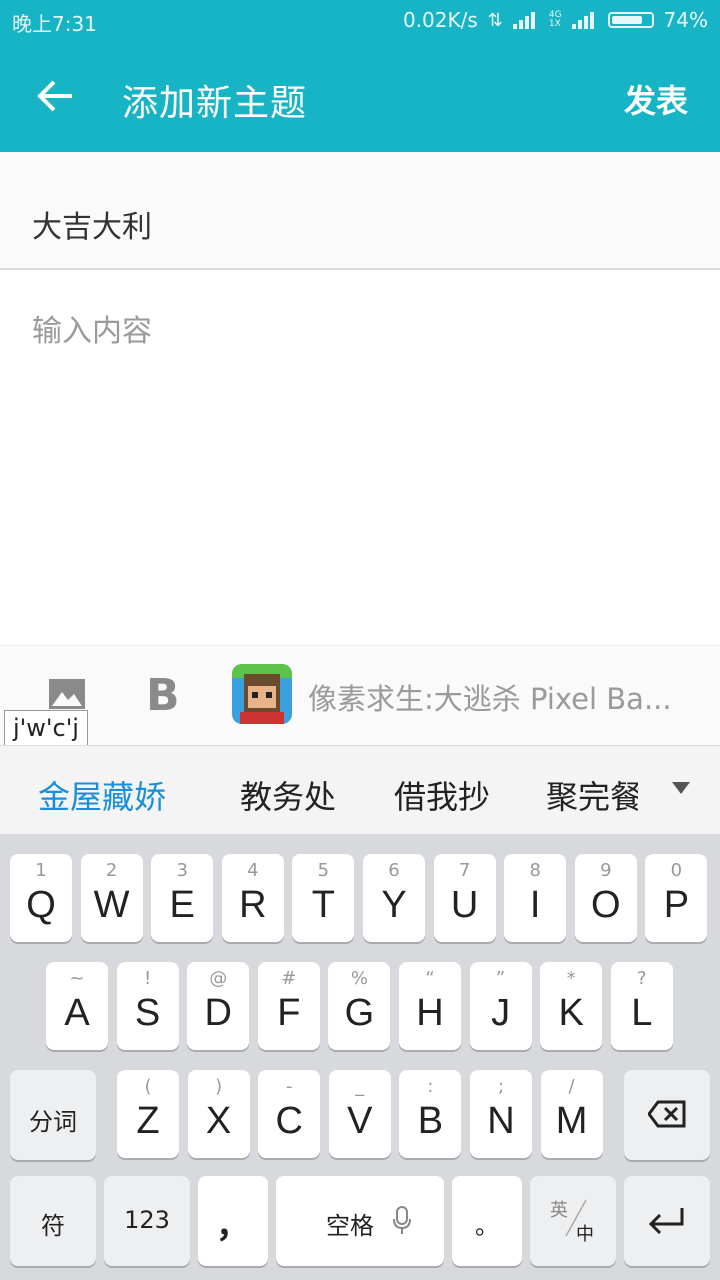  I want to click on key-b: :B, so click(430, 1114).